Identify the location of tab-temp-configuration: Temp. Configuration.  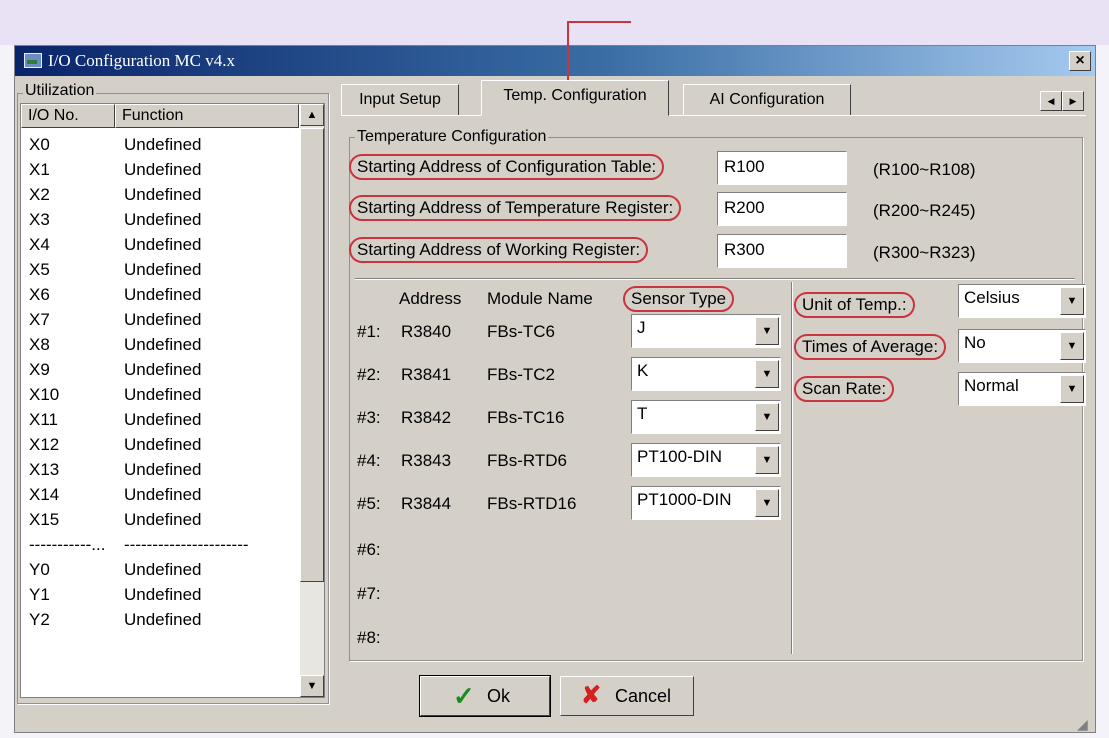
(575, 98).